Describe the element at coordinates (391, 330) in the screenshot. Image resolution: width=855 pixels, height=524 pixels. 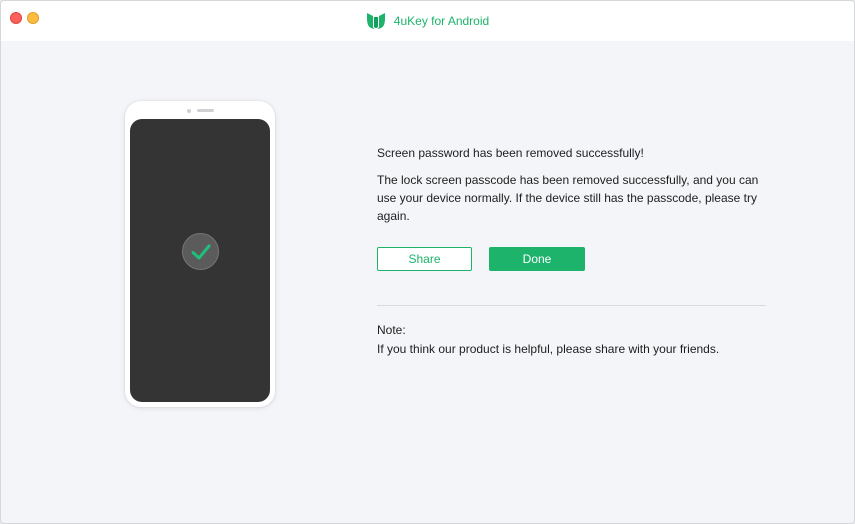
I see `note-label: Note:` at that location.